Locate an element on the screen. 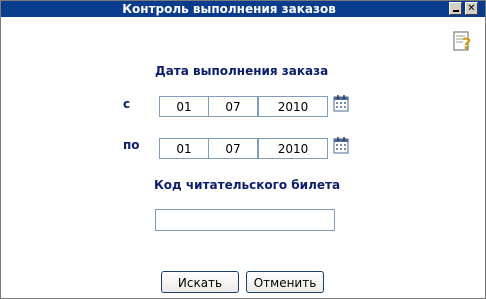 This screenshot has height=299, width=486. to-month-field is located at coordinates (233, 148).